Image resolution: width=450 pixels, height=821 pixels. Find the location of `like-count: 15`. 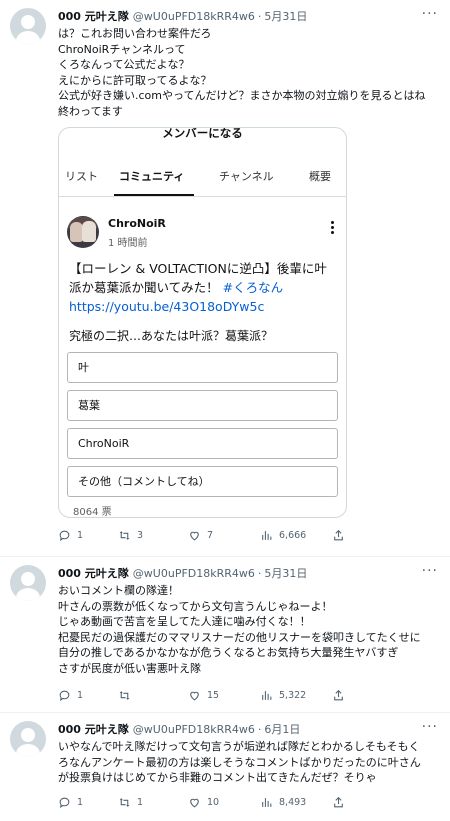

like-count: 15 is located at coordinates (213, 695).